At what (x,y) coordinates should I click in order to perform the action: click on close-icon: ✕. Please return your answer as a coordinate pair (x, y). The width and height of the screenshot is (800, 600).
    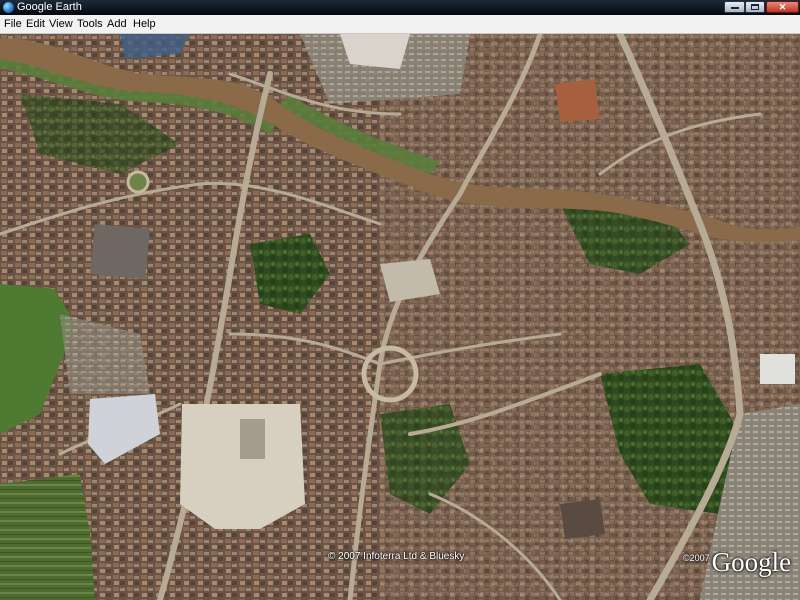
    Looking at the image, I should click on (782, 7).